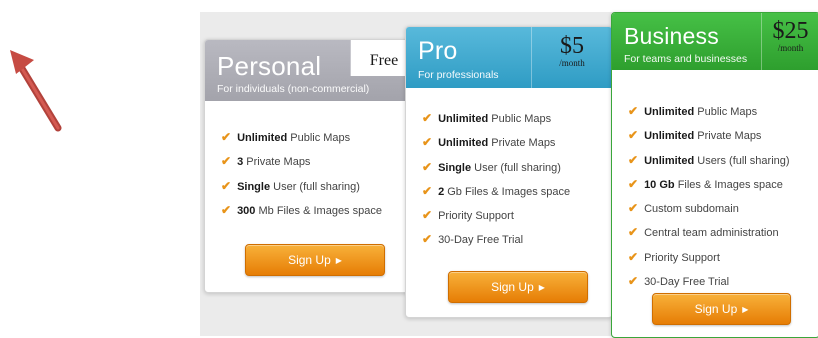 The image size is (818, 338). What do you see at coordinates (703, 232) in the screenshot?
I see `feature-item: ✔ Central team administration` at bounding box center [703, 232].